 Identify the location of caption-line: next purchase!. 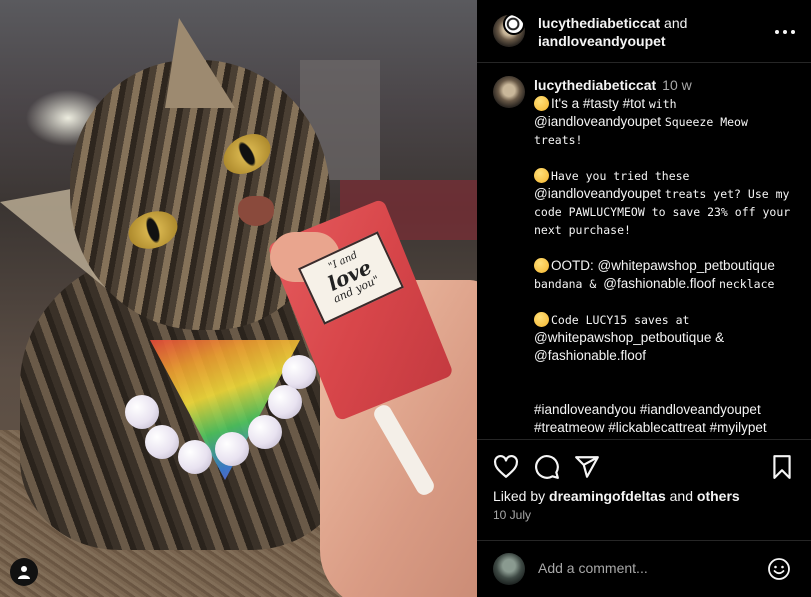
(669, 230).